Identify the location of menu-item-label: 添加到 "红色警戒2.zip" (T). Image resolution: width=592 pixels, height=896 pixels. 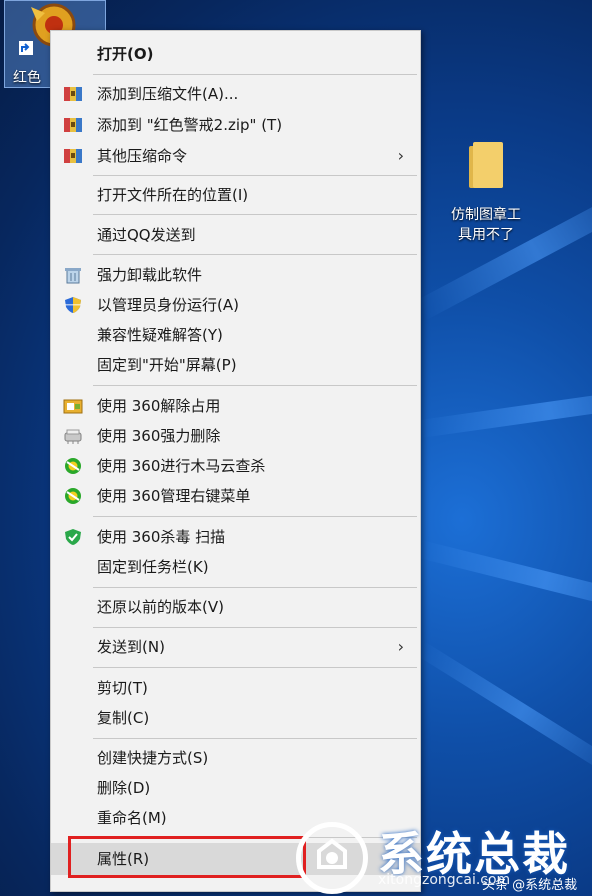
(190, 125).